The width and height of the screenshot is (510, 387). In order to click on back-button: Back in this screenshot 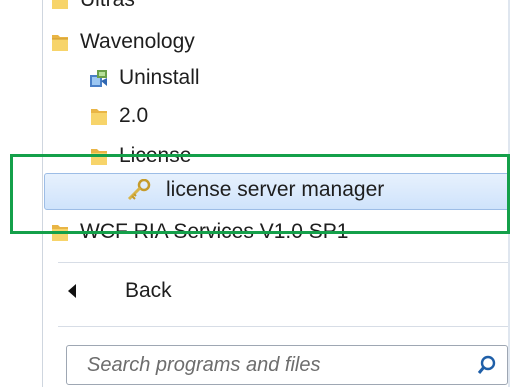, I will do `click(278, 291)`.